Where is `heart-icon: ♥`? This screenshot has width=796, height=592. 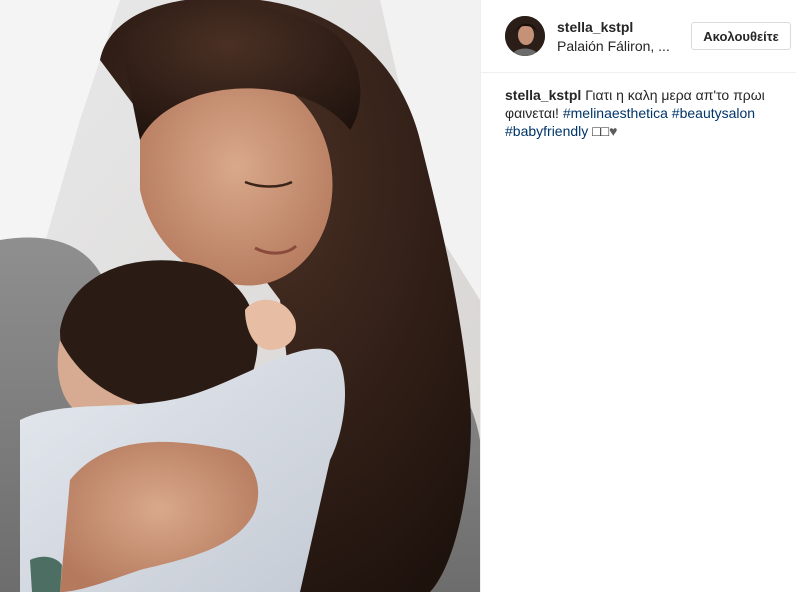 heart-icon: ♥ is located at coordinates (613, 131).